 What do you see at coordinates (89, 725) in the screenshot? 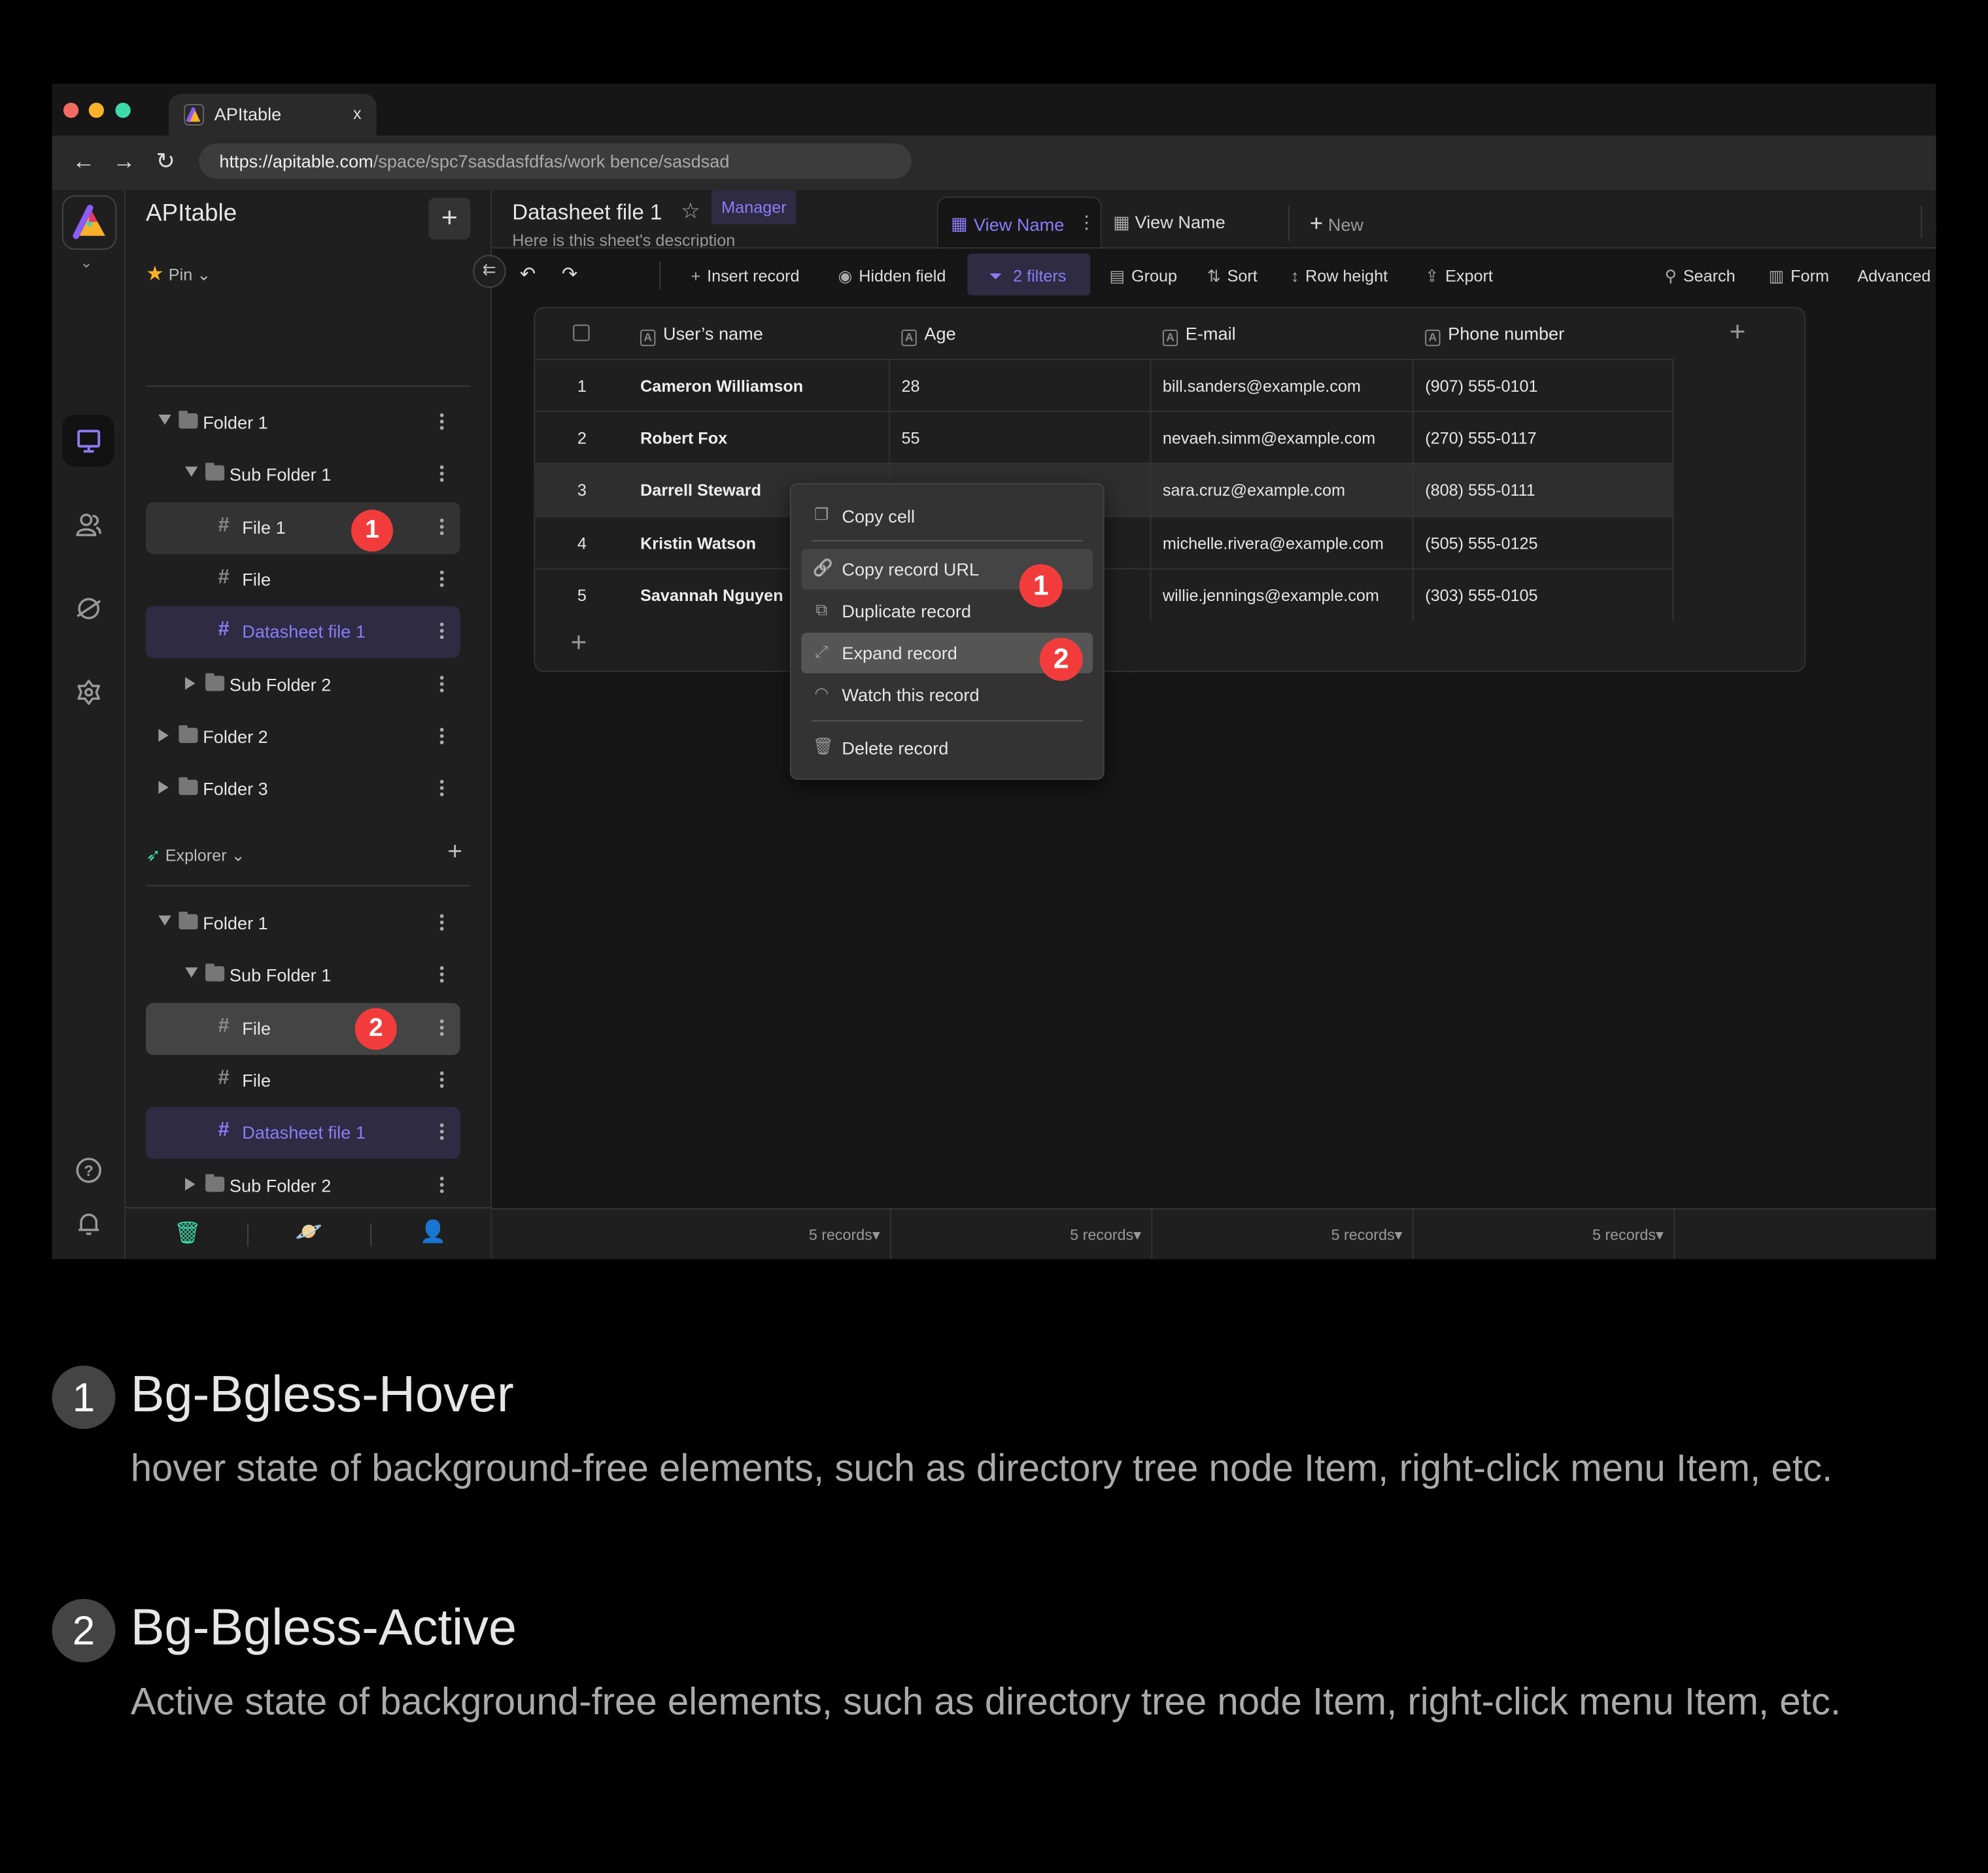
I see `nav-rail: ⌄ ?` at bounding box center [89, 725].